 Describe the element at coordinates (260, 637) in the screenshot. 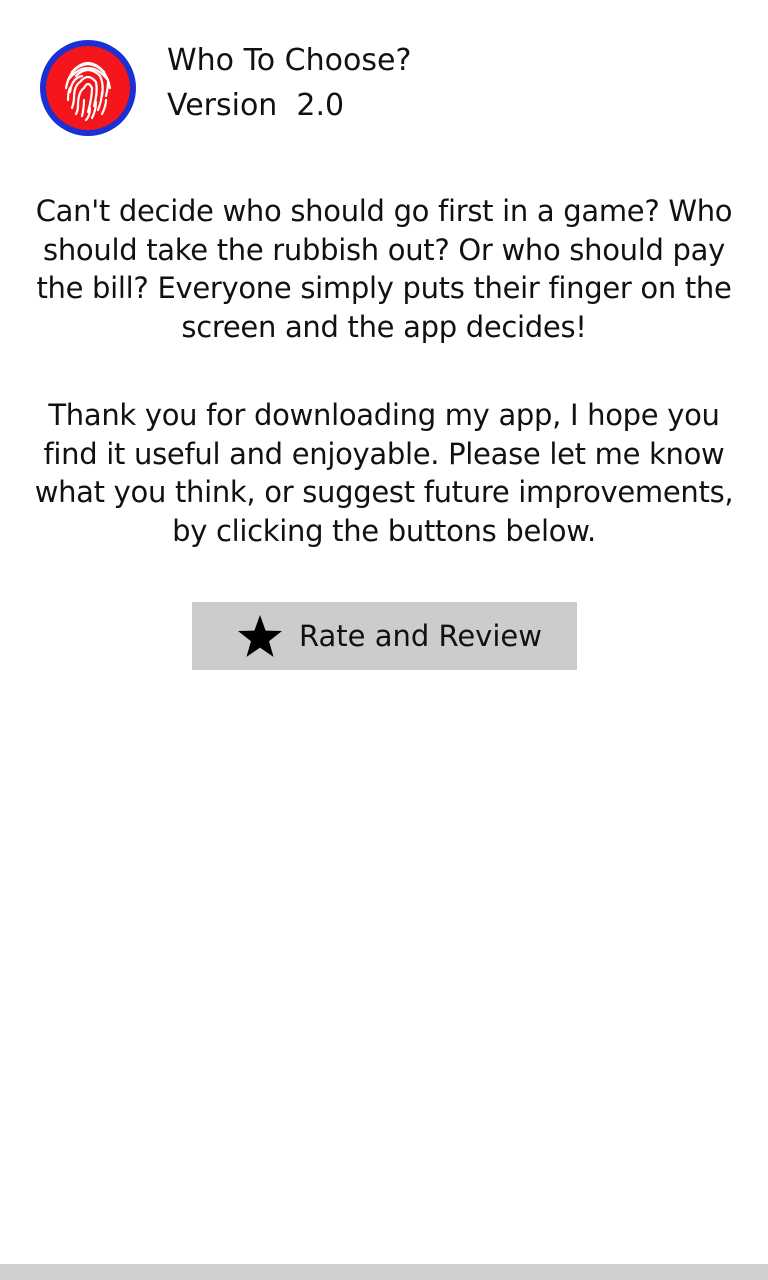

I see `star-icon` at that location.